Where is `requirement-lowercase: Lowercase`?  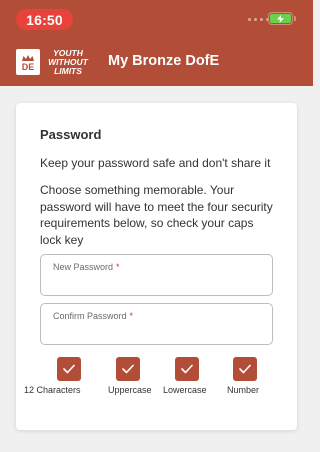 requirement-lowercase: Lowercase is located at coordinates (183, 380).